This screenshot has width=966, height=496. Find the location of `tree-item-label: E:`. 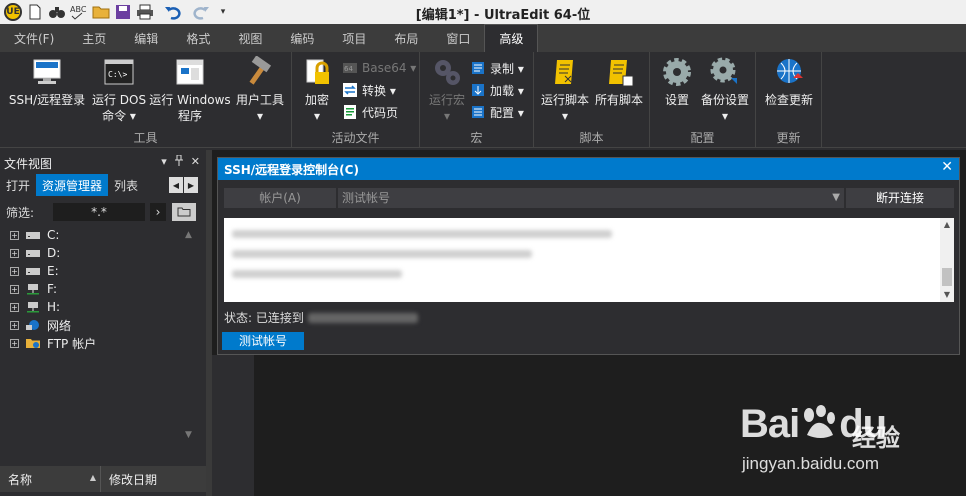

tree-item-label: E: is located at coordinates (53, 271).